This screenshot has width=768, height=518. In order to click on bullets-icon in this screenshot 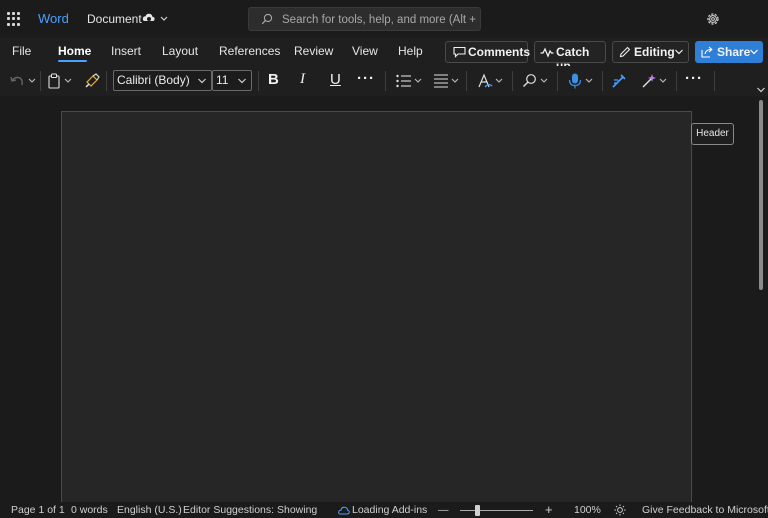, I will do `click(410, 81)`.